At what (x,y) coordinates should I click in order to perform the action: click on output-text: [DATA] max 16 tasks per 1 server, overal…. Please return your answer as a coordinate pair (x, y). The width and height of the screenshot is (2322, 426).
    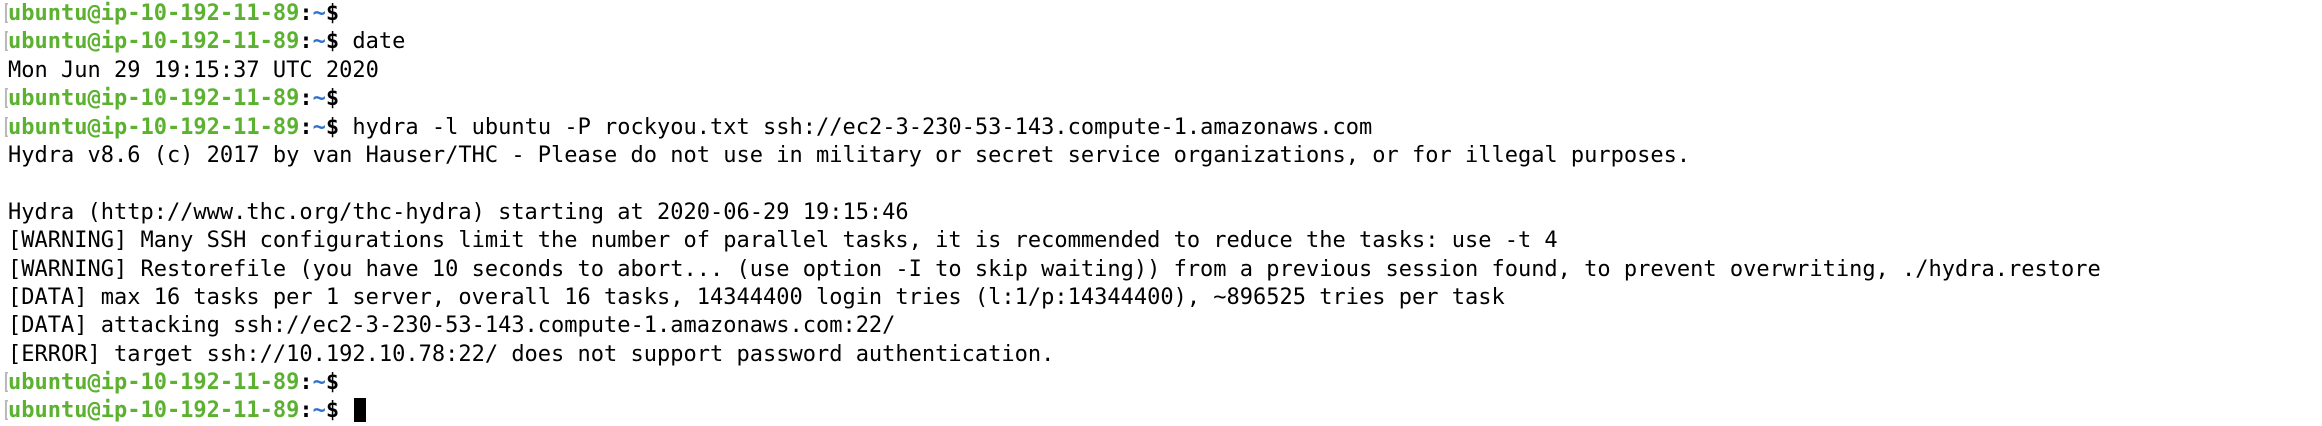
    Looking at the image, I should click on (756, 297).